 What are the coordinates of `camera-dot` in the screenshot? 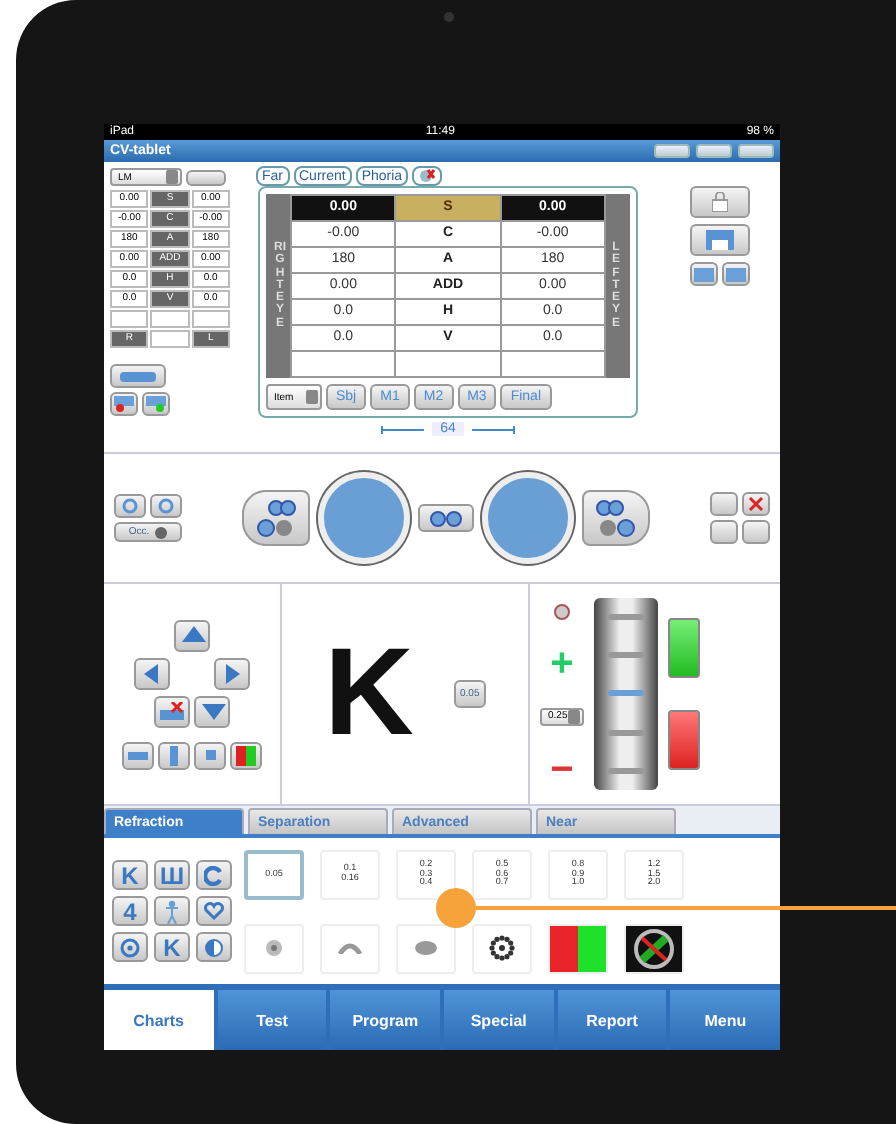 It's located at (449, 17).